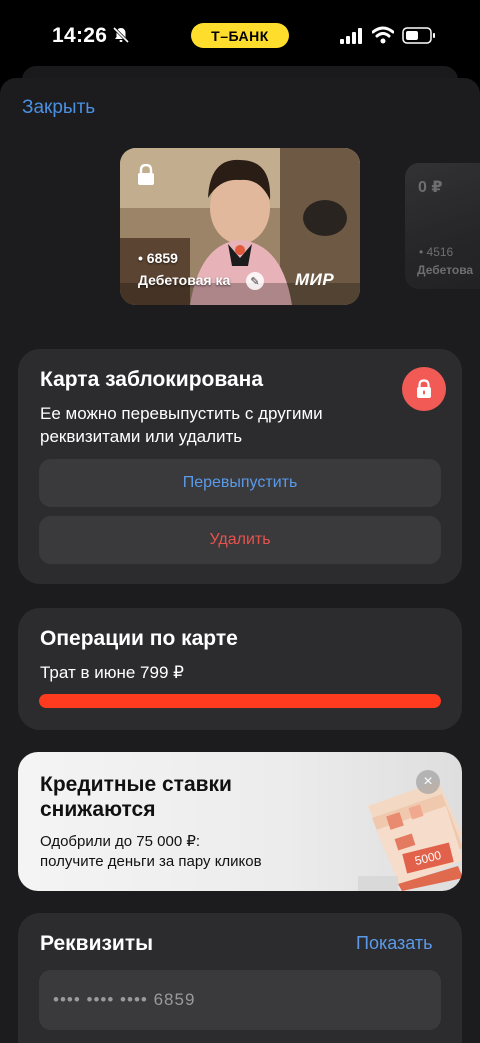  Describe the element at coordinates (240, 540) in the screenshot. I see `delete-button: Удалить` at that location.